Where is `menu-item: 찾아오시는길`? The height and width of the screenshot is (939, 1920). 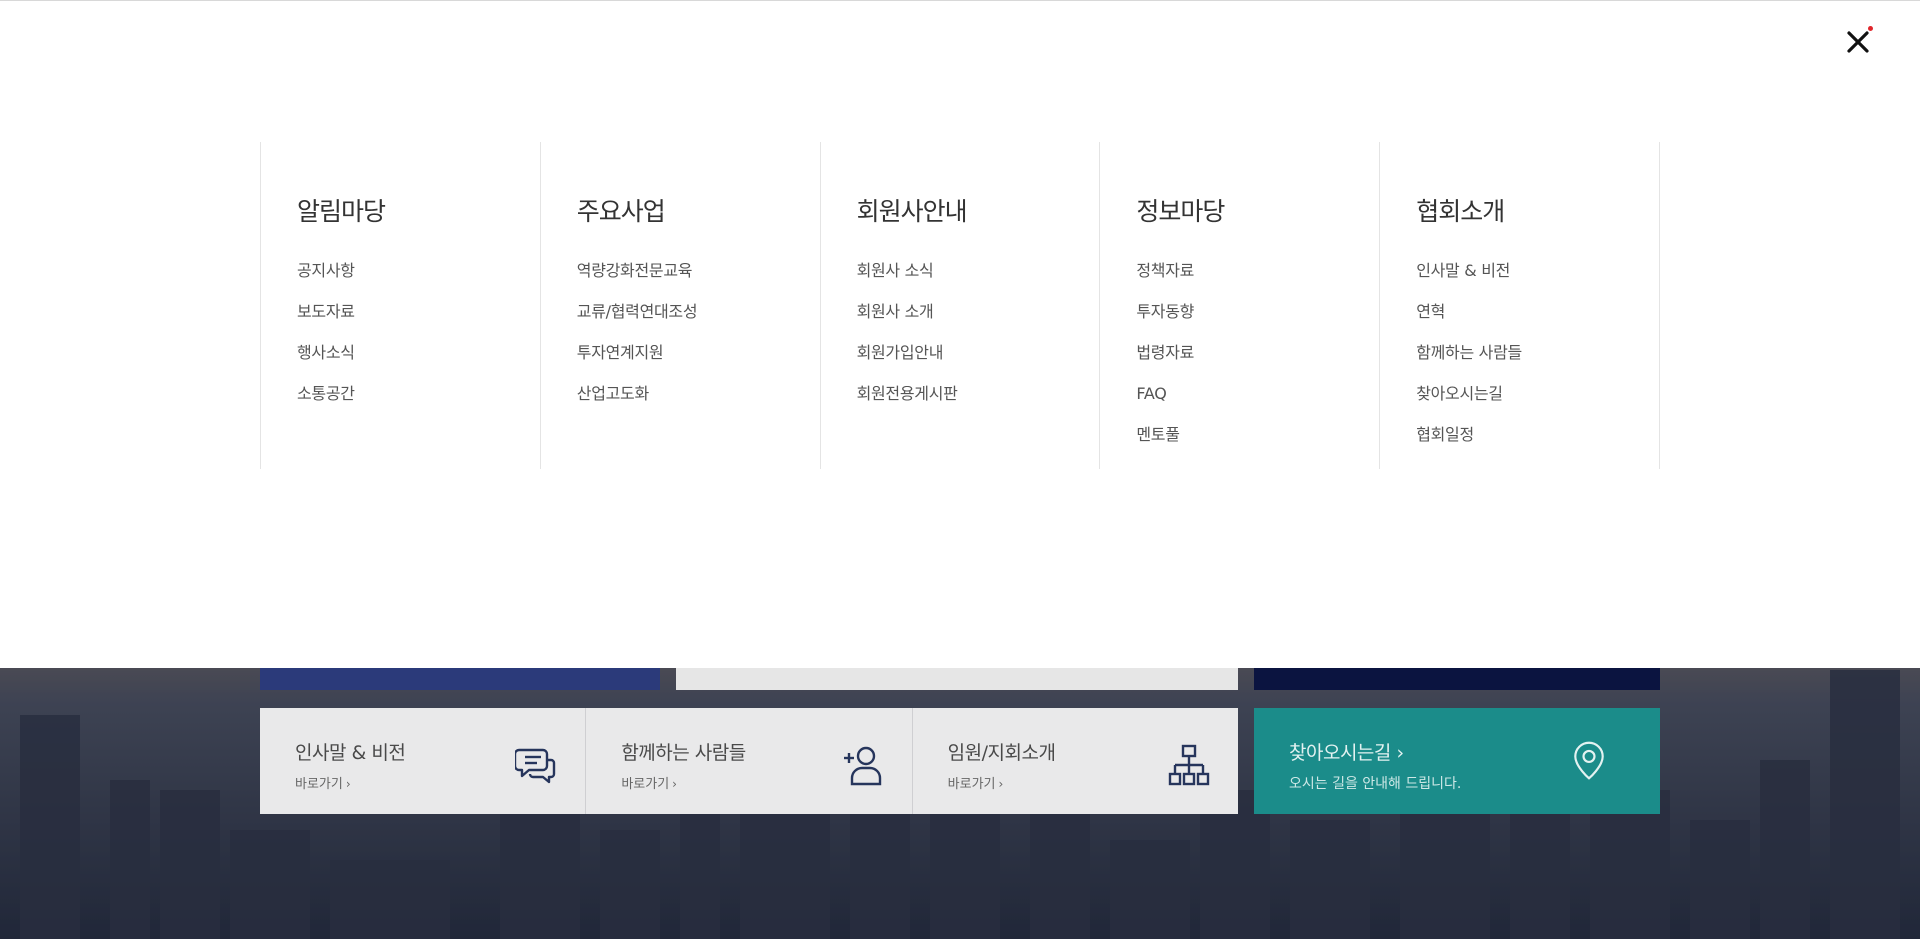 menu-item: 찾아오시는길 is located at coordinates (1537, 406).